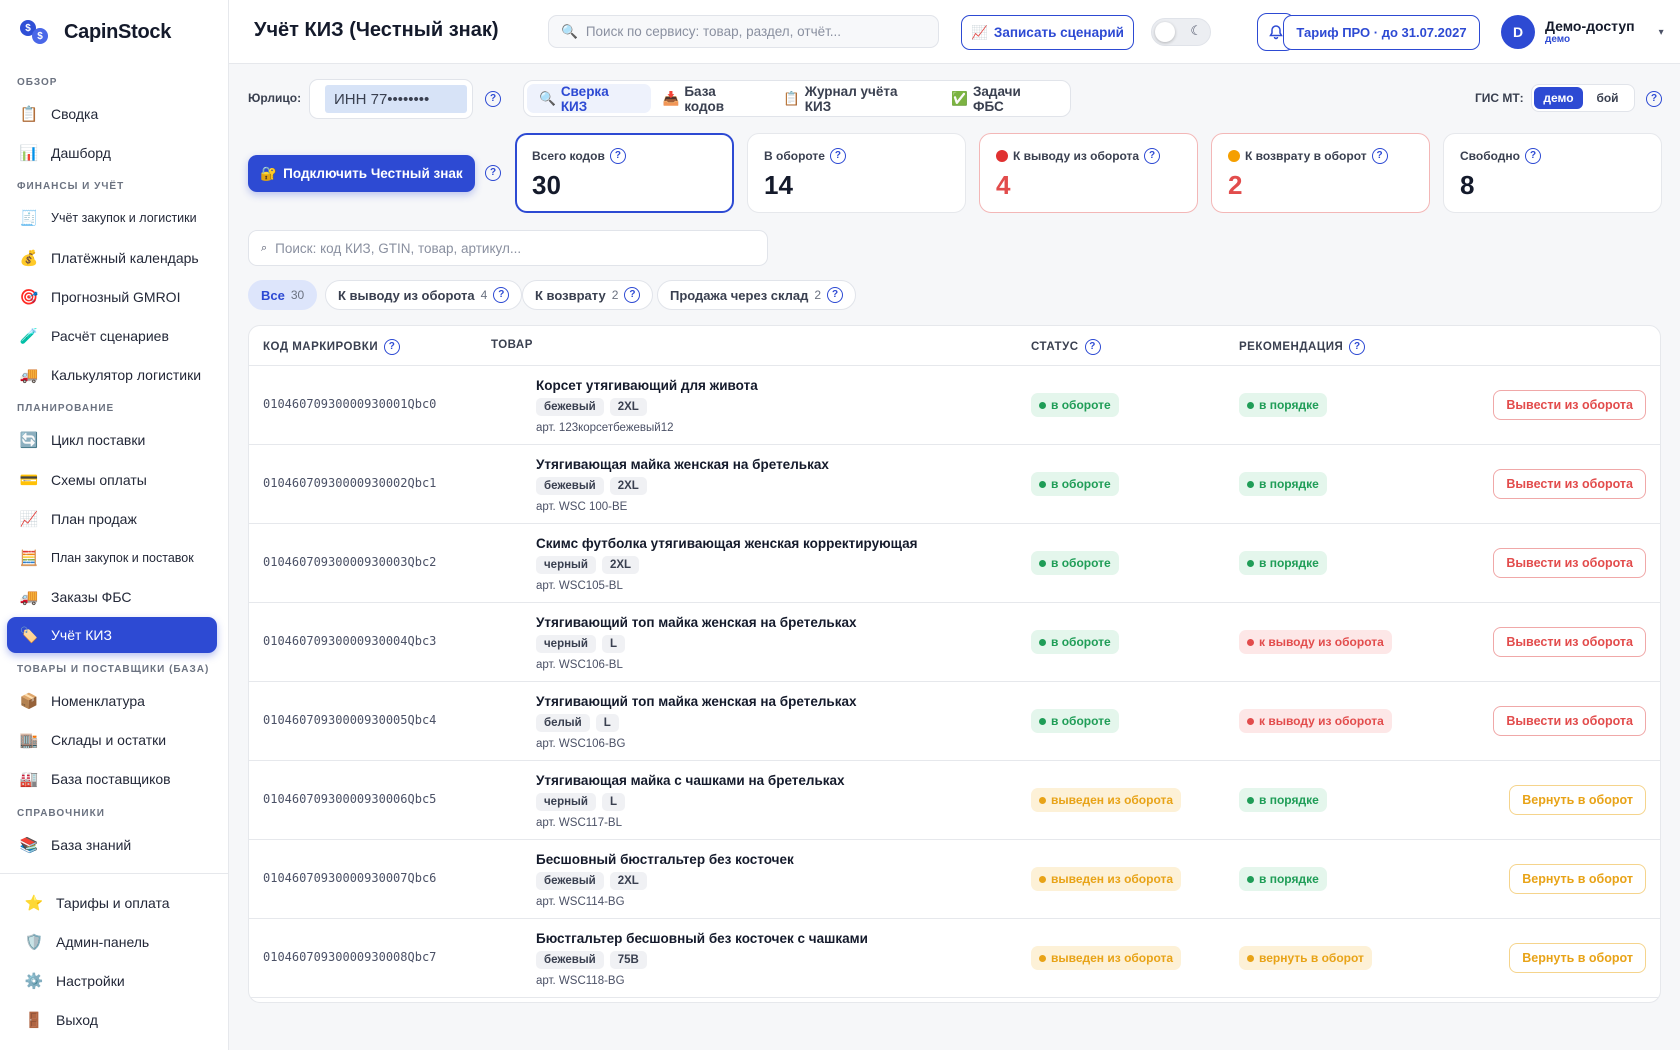 The width and height of the screenshot is (1680, 1050). Describe the element at coordinates (117, 903) in the screenshot. I see `sidebar-item-tariffs: ⭐ Тарифы и оплата` at that location.